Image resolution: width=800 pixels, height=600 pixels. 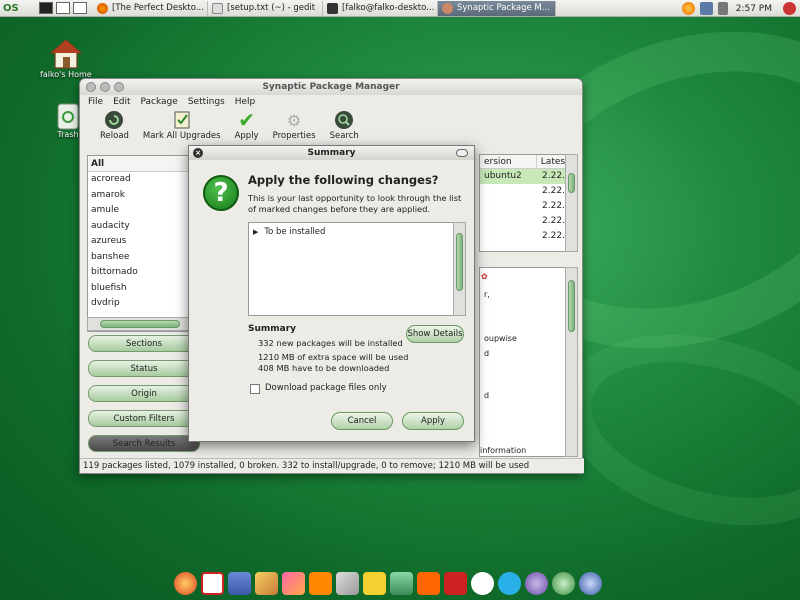 I want to click on image-viewer-icon, so click(x=293, y=583).